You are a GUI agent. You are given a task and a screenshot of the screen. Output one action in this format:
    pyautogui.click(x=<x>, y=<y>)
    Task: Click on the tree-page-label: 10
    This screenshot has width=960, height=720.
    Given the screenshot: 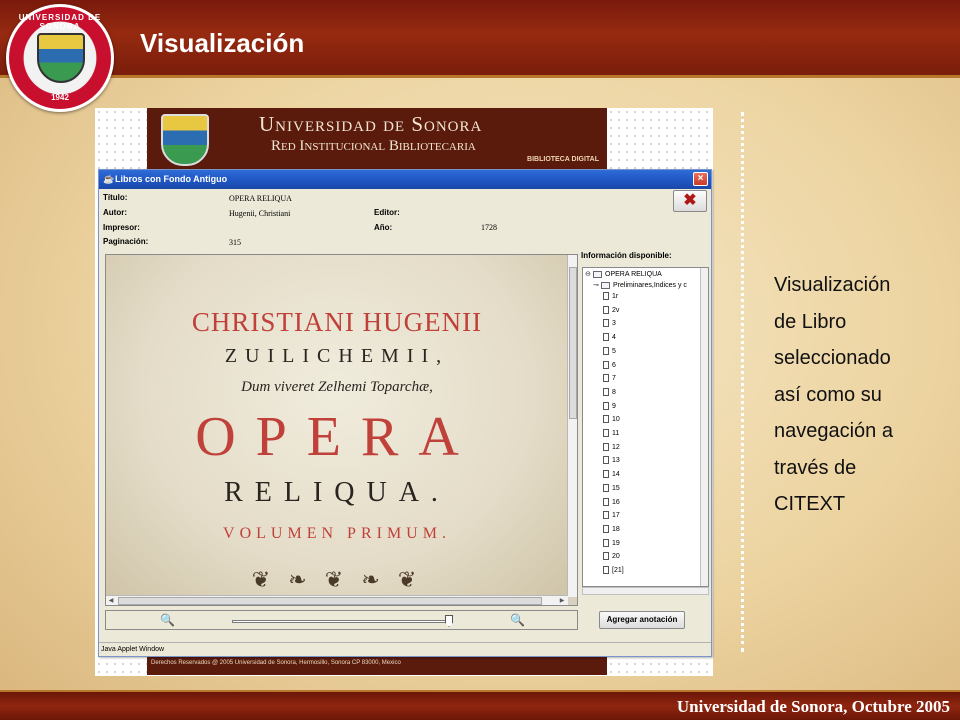 What is the action you would take?
    pyautogui.click(x=616, y=420)
    